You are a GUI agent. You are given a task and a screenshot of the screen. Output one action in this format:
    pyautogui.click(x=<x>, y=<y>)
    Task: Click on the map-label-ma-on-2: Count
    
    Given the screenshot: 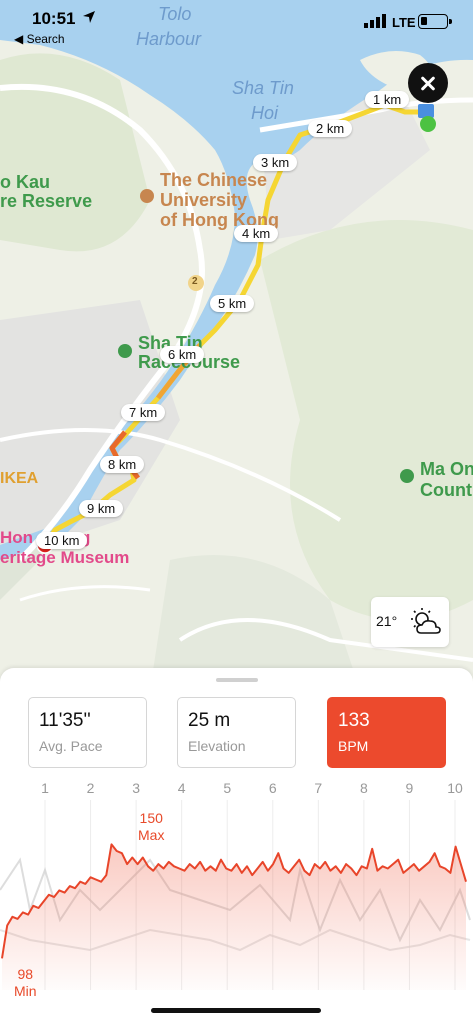 What is the action you would take?
    pyautogui.click(x=446, y=490)
    